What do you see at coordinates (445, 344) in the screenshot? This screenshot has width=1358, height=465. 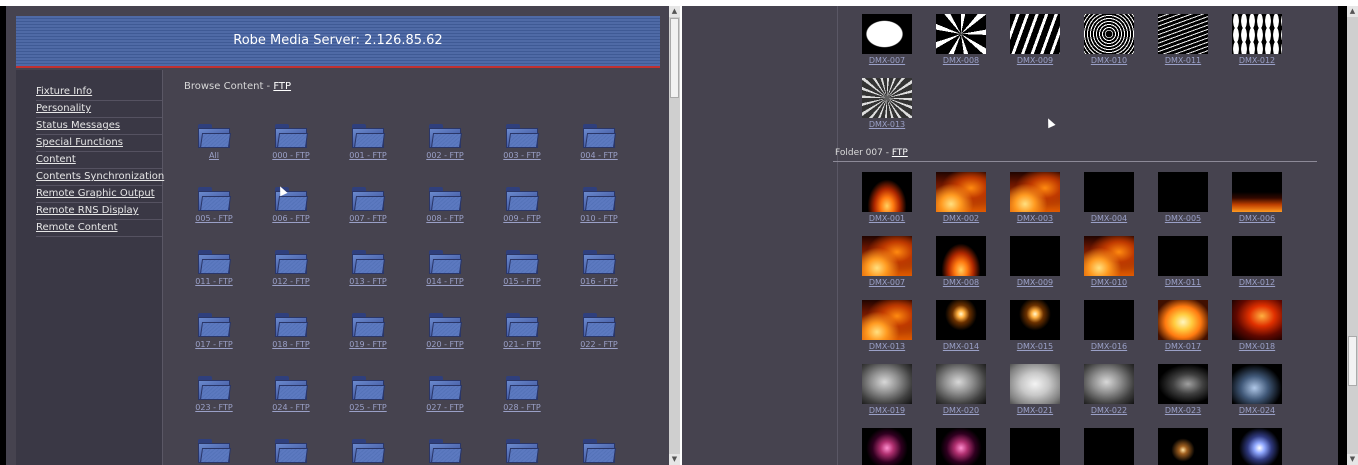 I see `folder-label: 020 - FTP` at bounding box center [445, 344].